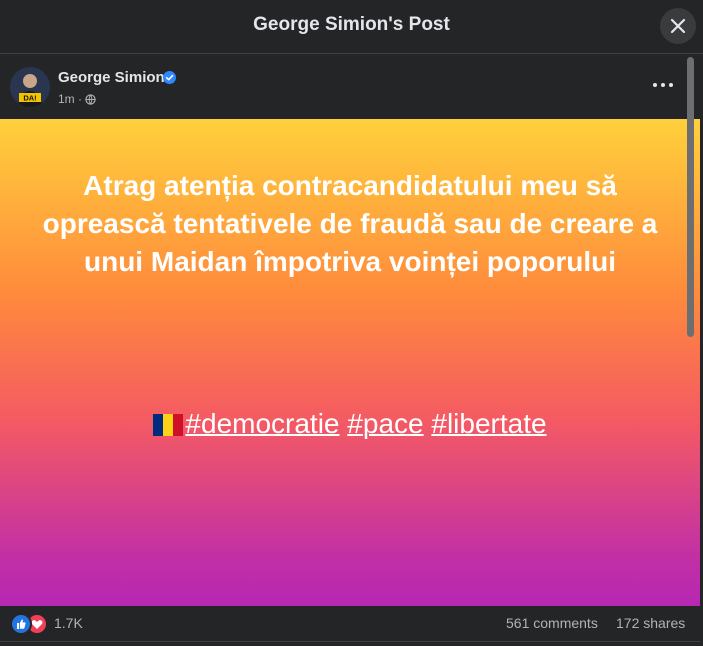 The height and width of the screenshot is (646, 703). Describe the element at coordinates (650, 623) in the screenshot. I see `shares-count: 172 shares` at that location.